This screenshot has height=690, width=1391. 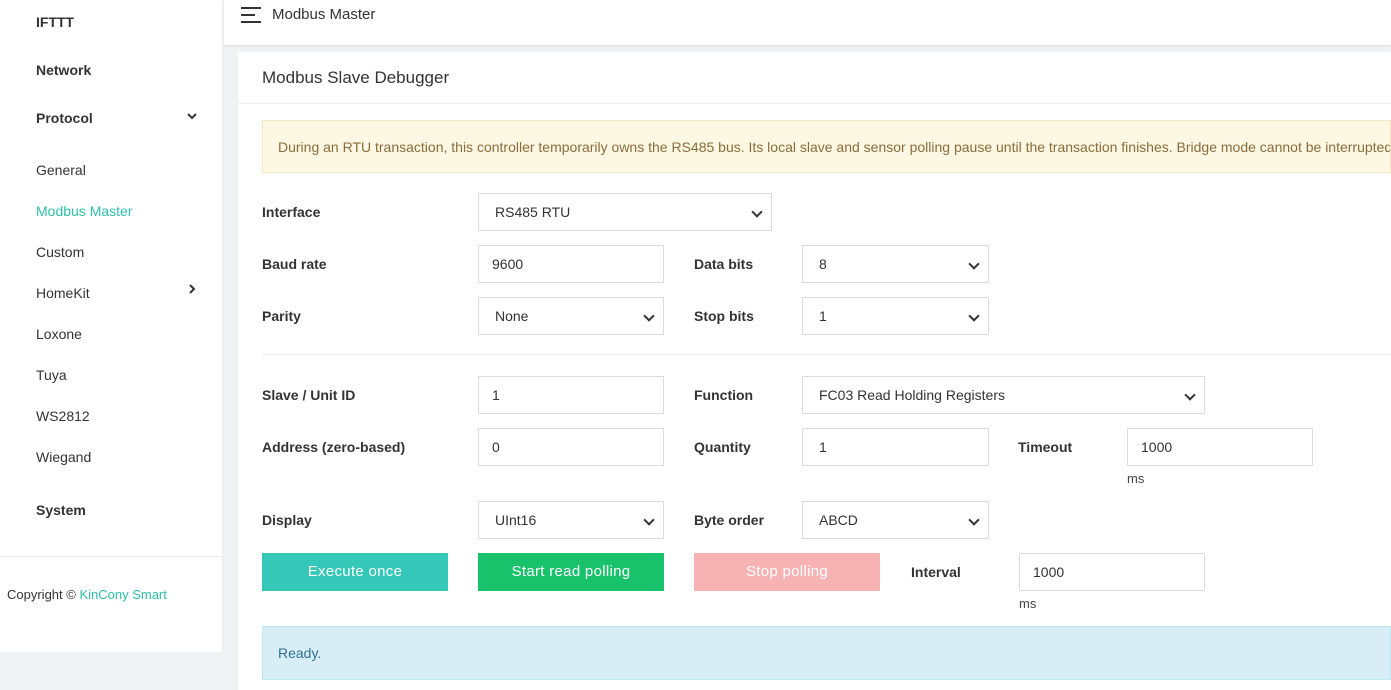 I want to click on quantity-label: Quantity, so click(x=722, y=447).